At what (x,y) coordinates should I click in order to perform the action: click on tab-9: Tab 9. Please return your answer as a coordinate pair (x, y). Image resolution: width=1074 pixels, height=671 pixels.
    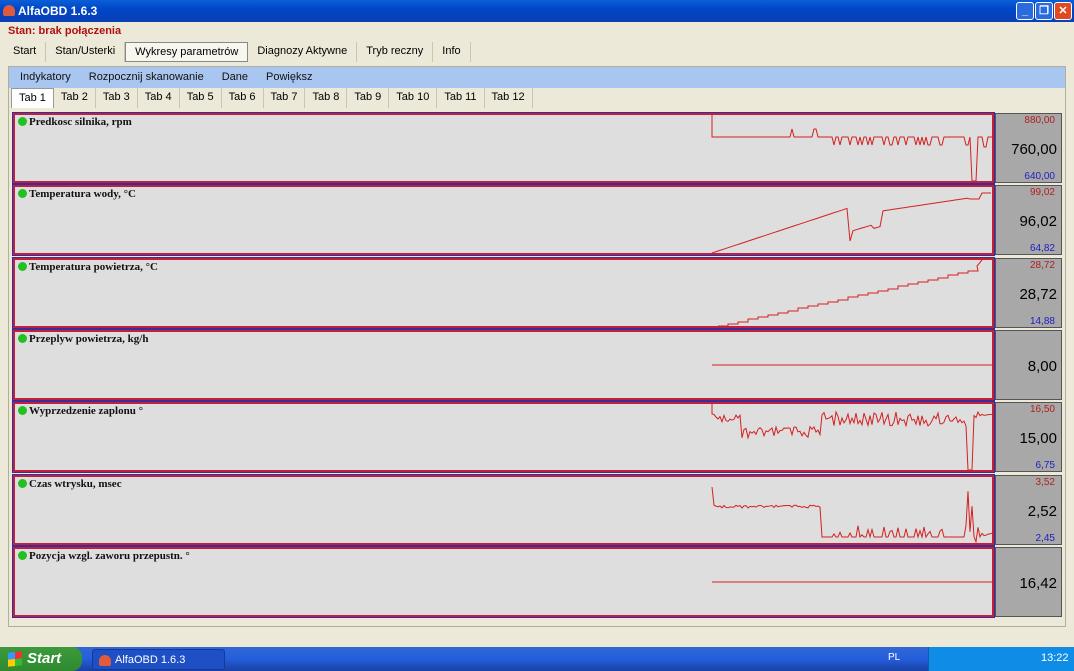
    Looking at the image, I should click on (368, 98).